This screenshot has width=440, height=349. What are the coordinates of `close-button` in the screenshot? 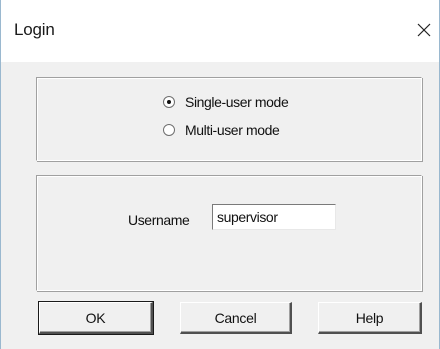 It's located at (424, 30).